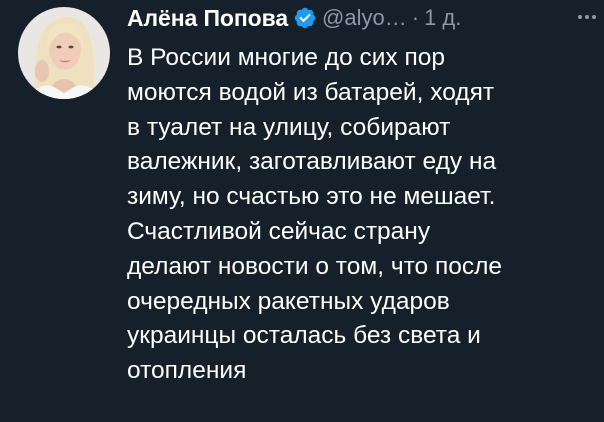 The width and height of the screenshot is (604, 422). Describe the element at coordinates (311, 92) in the screenshot. I see `tweet-text-line: моются водой из батарей, ходят` at that location.